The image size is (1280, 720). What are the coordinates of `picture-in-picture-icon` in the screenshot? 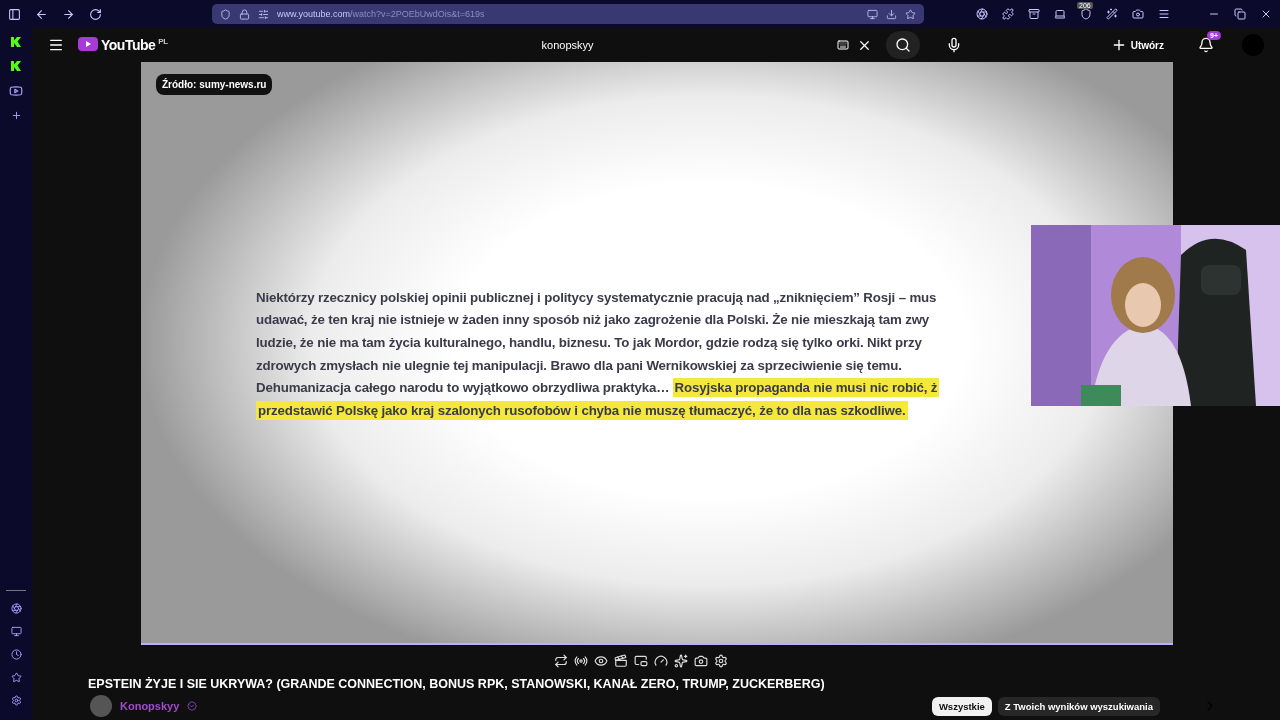 It's located at (641, 661).